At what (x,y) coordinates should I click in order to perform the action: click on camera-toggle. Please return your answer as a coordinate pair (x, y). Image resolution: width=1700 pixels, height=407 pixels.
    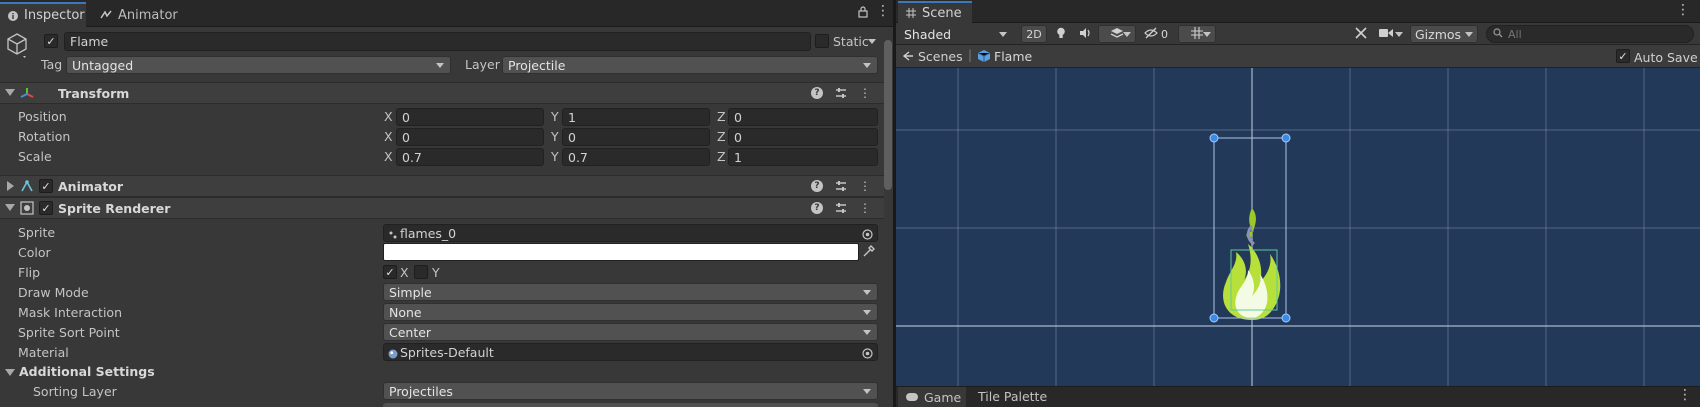
    Looking at the image, I should click on (1391, 34).